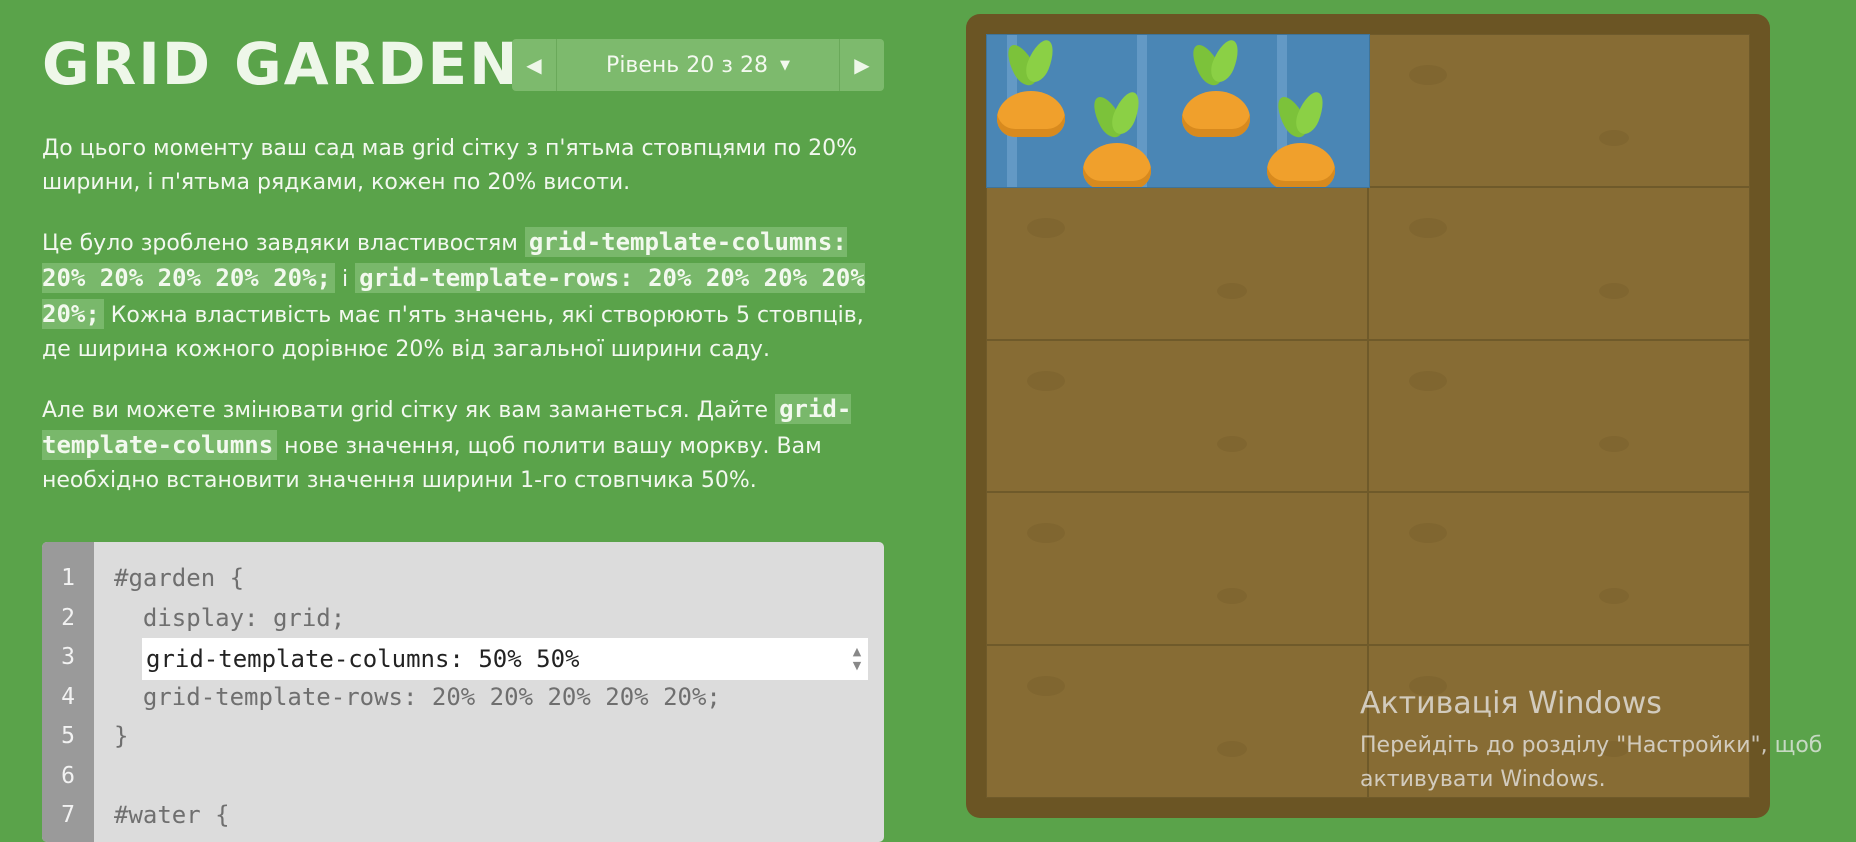  What do you see at coordinates (281, 64) in the screenshot?
I see `page-title: GRID GARDEN` at bounding box center [281, 64].